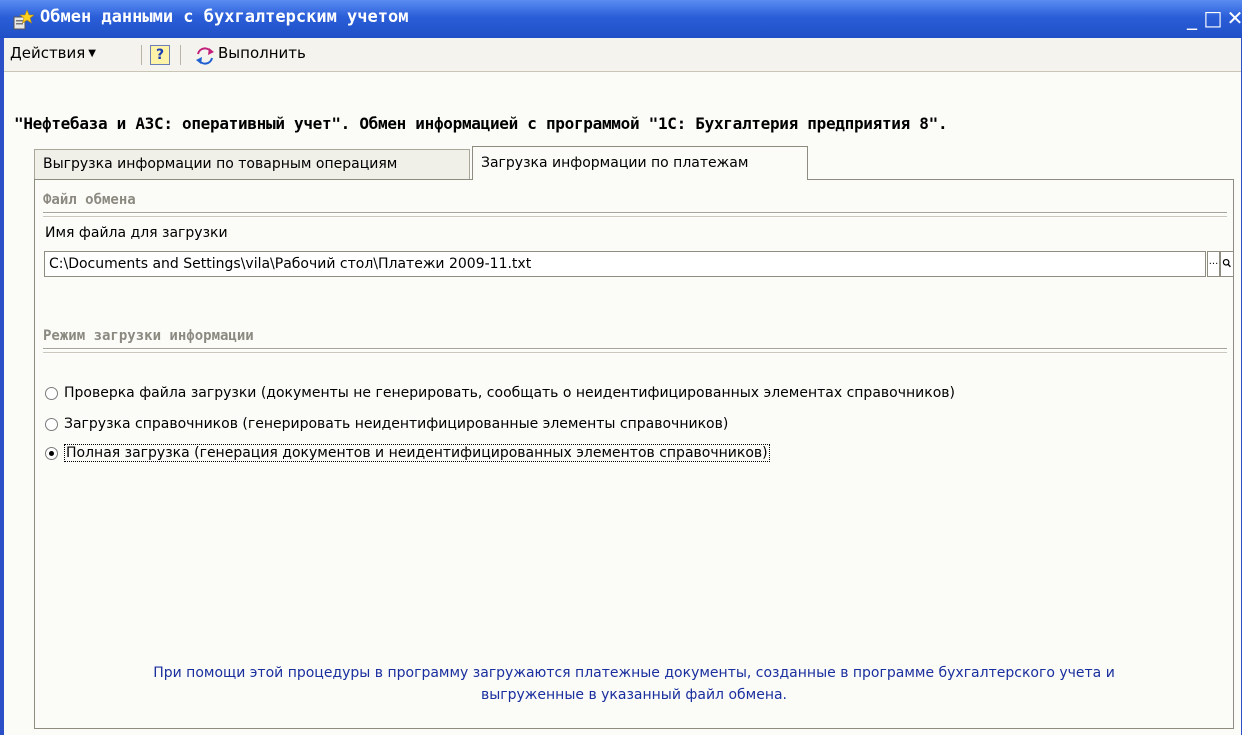 The image size is (1242, 735). Describe the element at coordinates (160, 55) in the screenshot. I see `help-button: ?` at that location.